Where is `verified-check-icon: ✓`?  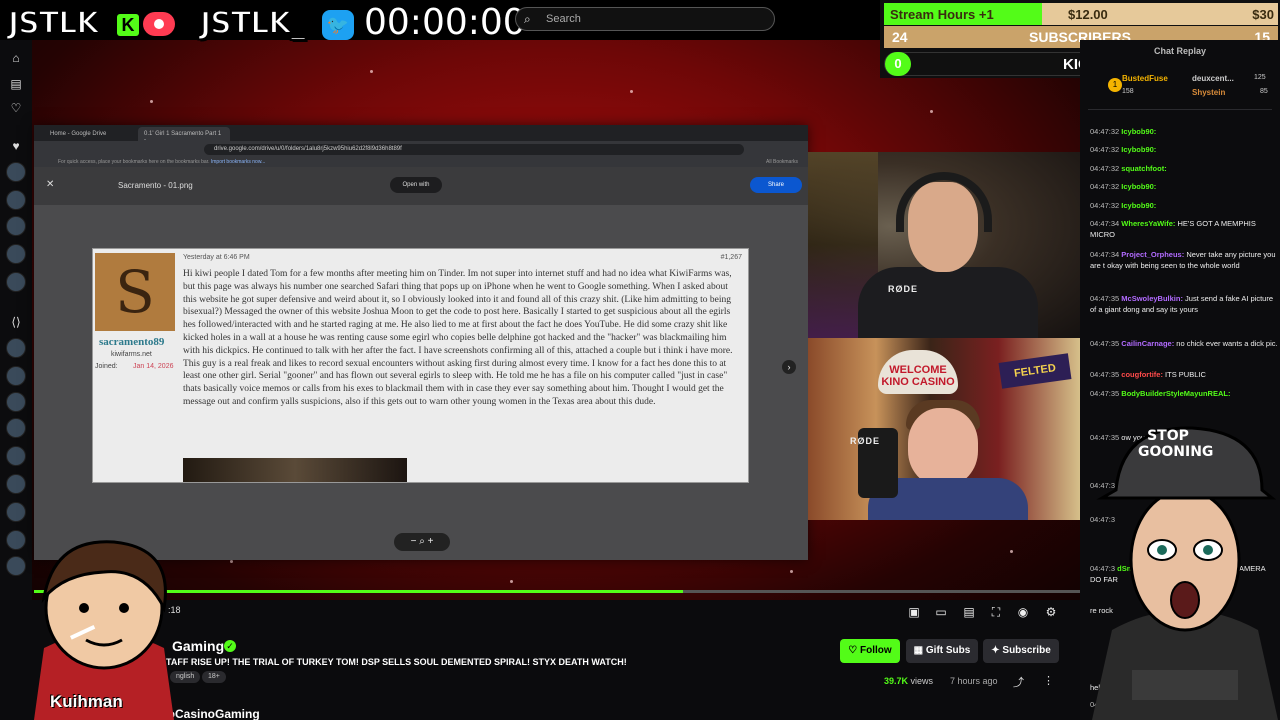
verified-check-icon: ✓ is located at coordinates (230, 646).